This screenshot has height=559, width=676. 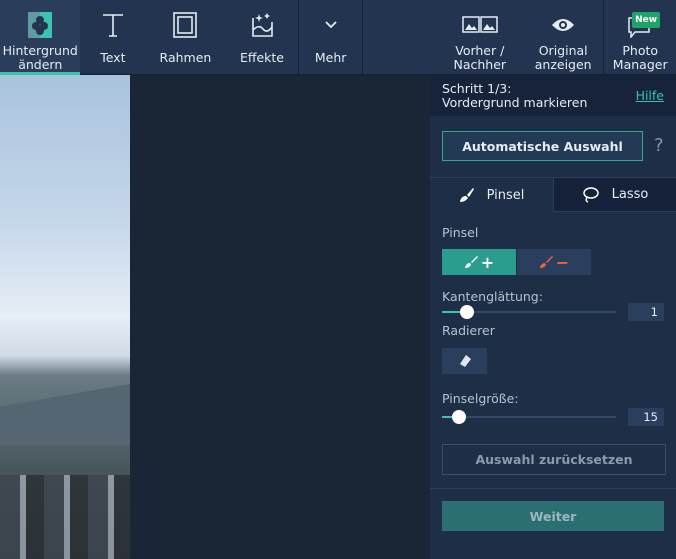 I want to click on tool-change-background: Hintergrund ändern, so click(x=40, y=37).